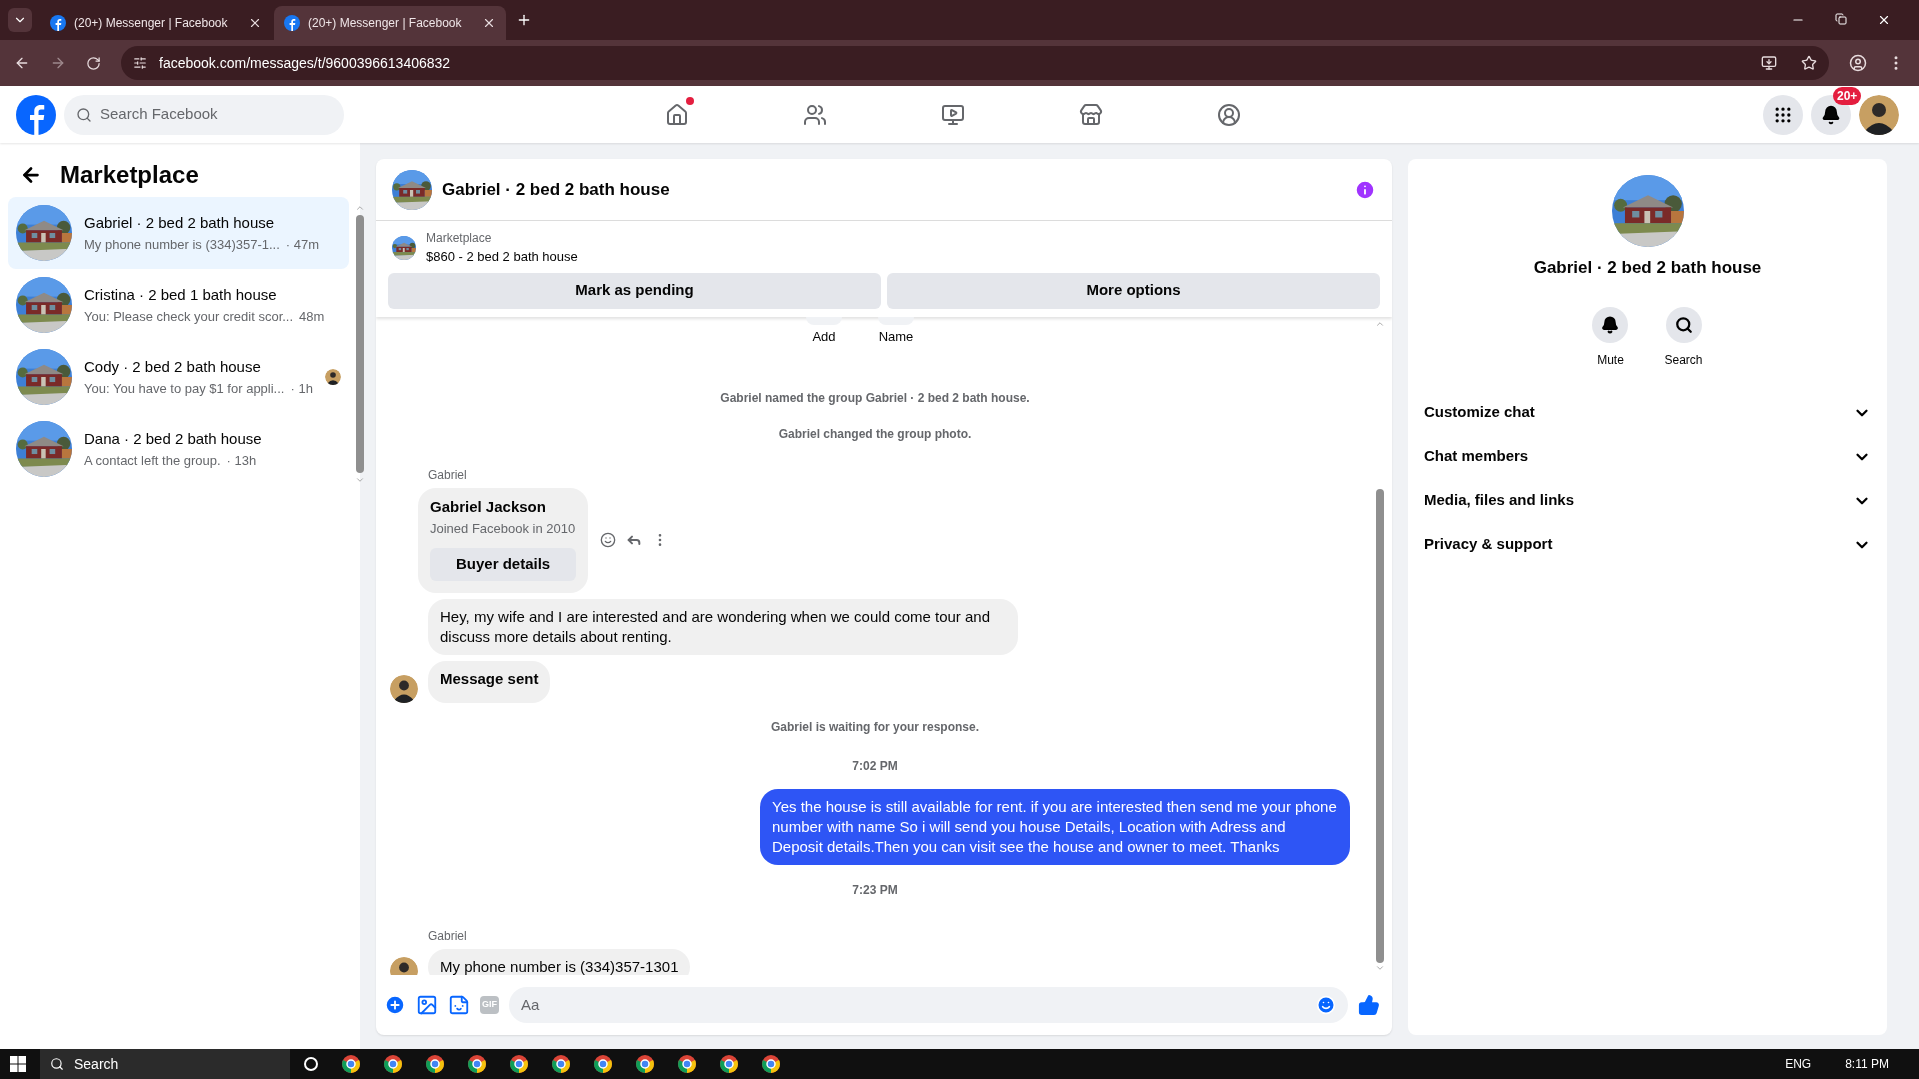 The image size is (1919, 1079). Describe the element at coordinates (953, 114) in the screenshot. I see `video-icon` at that location.